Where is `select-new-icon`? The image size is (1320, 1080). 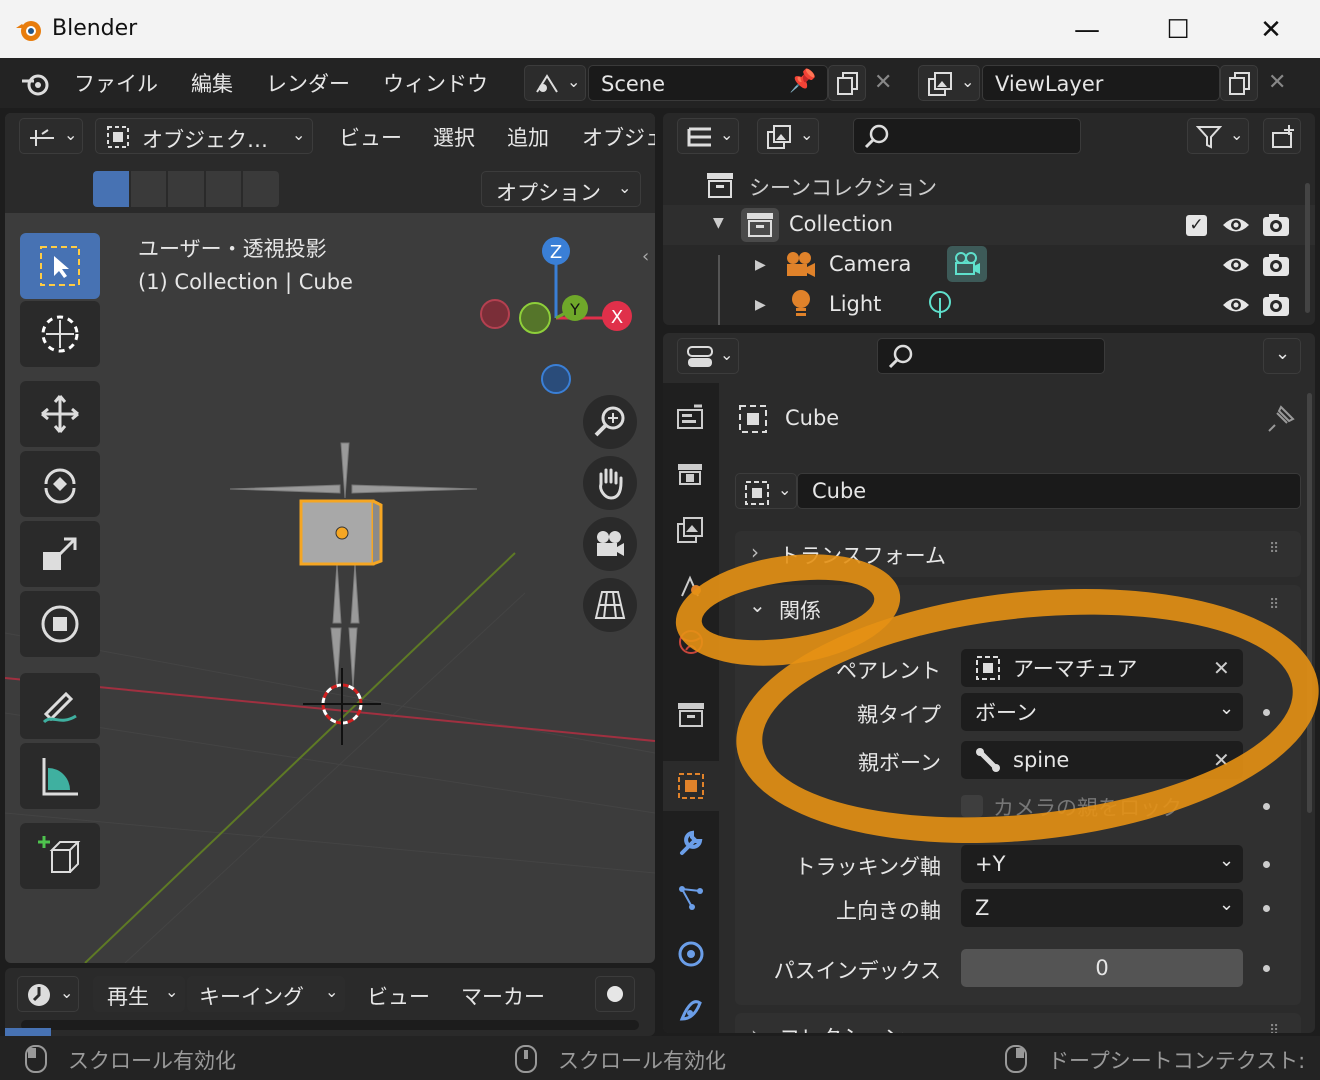
select-new-icon is located at coordinates (111, 189).